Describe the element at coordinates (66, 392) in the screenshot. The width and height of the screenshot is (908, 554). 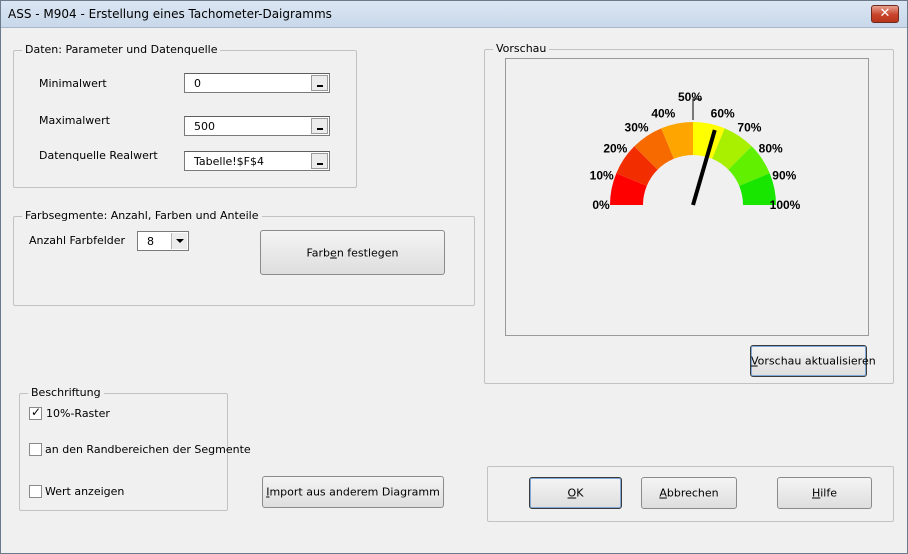
I see `label-group-label: Beschriftung` at that location.